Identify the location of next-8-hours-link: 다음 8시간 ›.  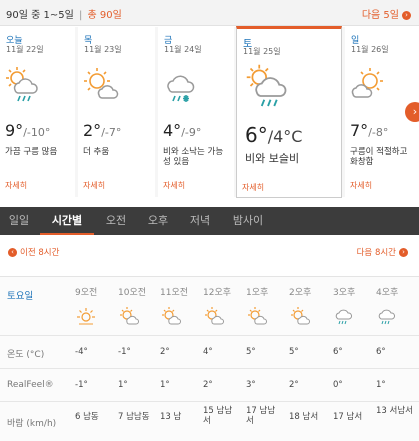
(384, 252).